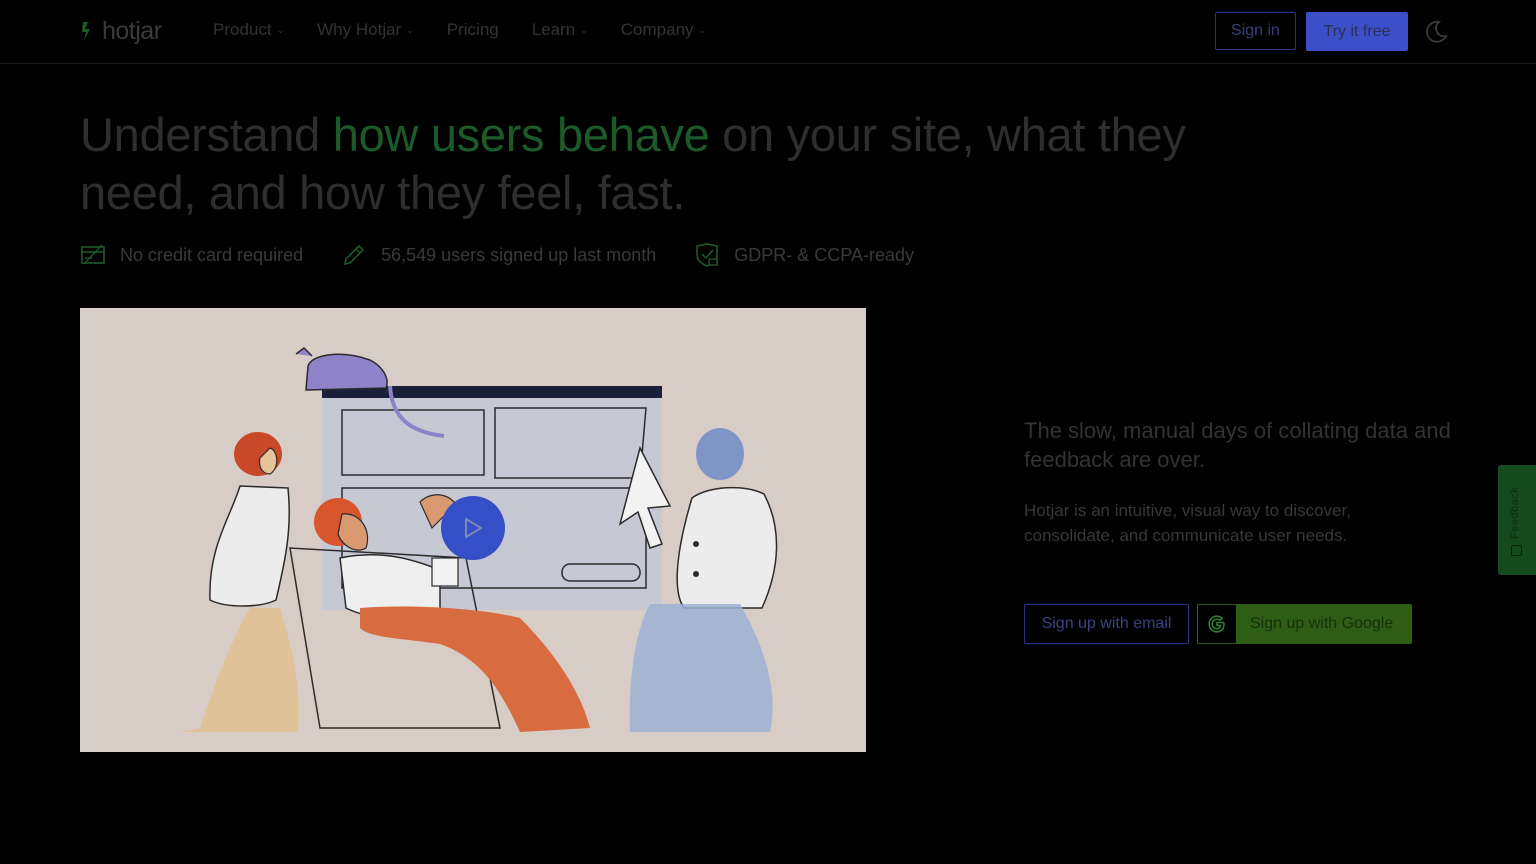  I want to click on moon-icon, so click(1436, 32).